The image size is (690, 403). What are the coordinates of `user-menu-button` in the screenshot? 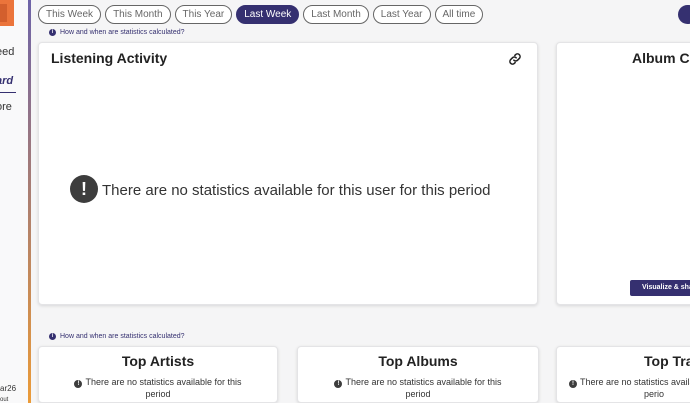 It's located at (684, 14).